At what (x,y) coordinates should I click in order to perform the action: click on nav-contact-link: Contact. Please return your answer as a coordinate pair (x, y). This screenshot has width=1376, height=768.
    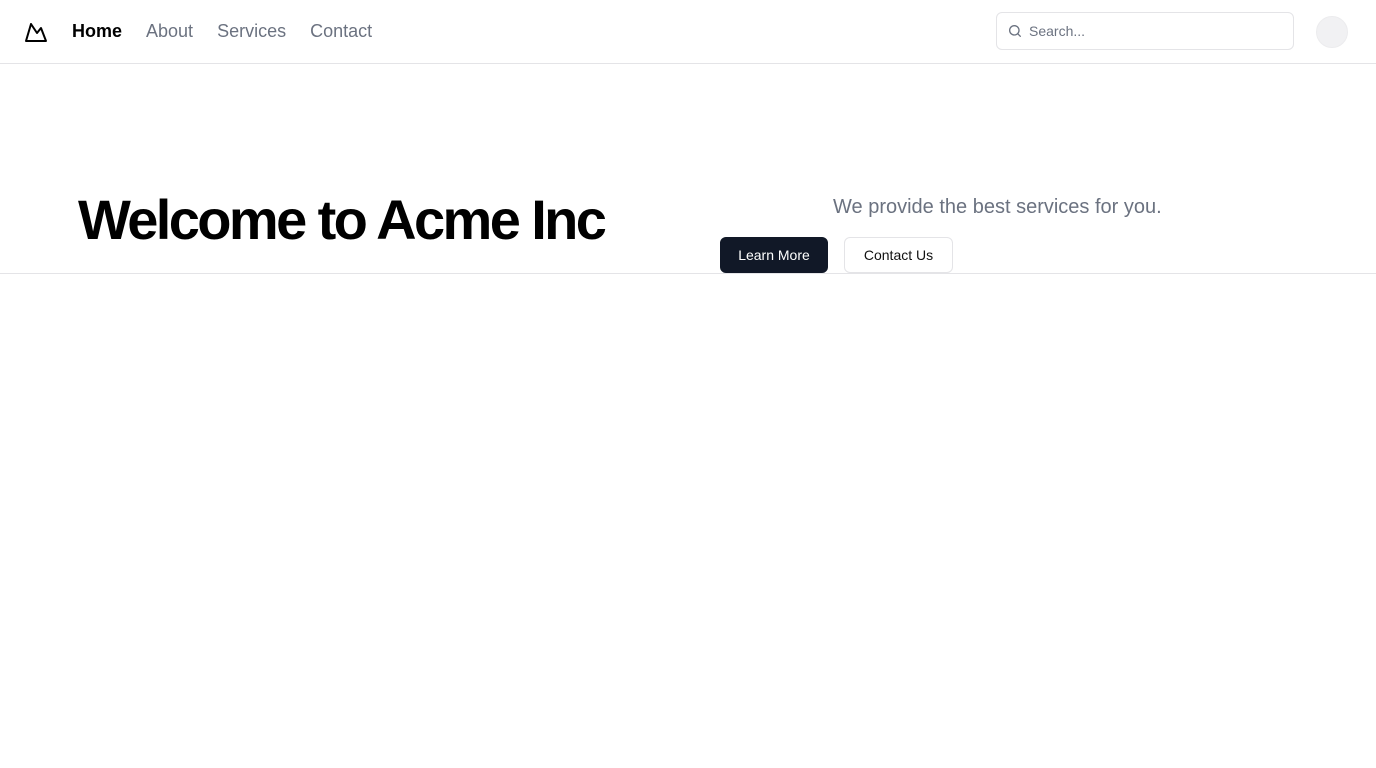
    Looking at the image, I should click on (341, 31).